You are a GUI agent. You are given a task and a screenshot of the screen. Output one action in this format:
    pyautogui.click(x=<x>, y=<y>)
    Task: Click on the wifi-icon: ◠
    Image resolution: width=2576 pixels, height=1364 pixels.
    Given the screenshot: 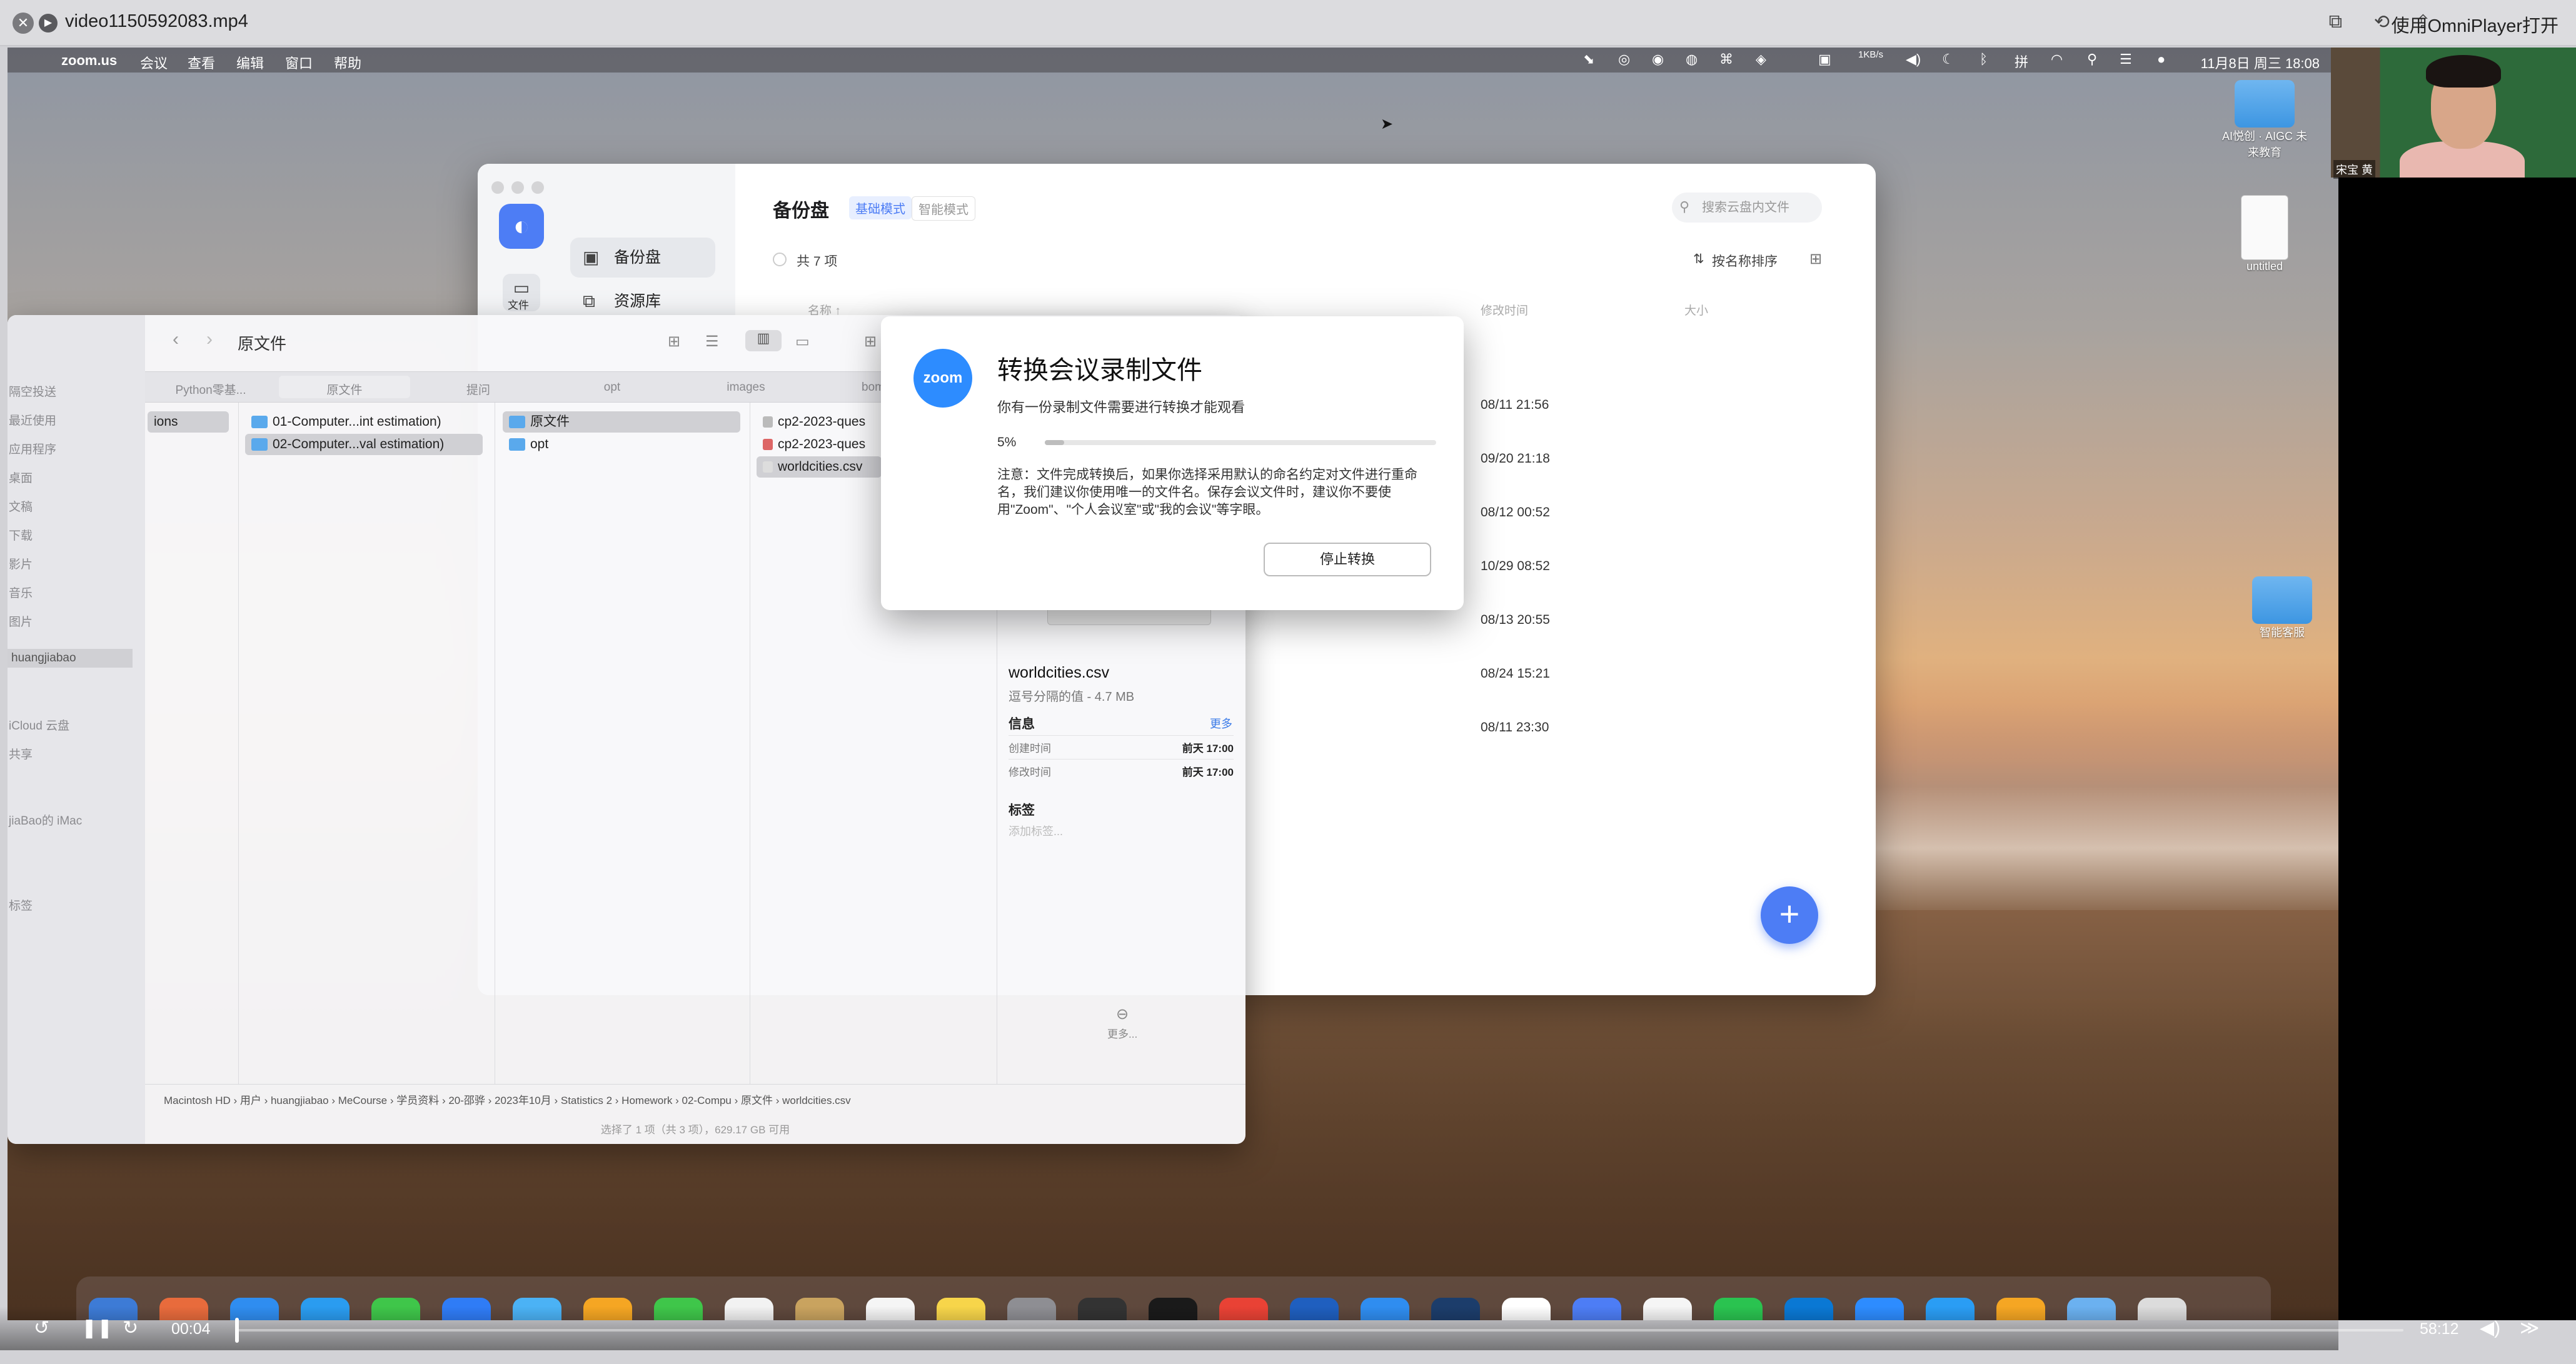 What is the action you would take?
    pyautogui.click(x=2057, y=59)
    